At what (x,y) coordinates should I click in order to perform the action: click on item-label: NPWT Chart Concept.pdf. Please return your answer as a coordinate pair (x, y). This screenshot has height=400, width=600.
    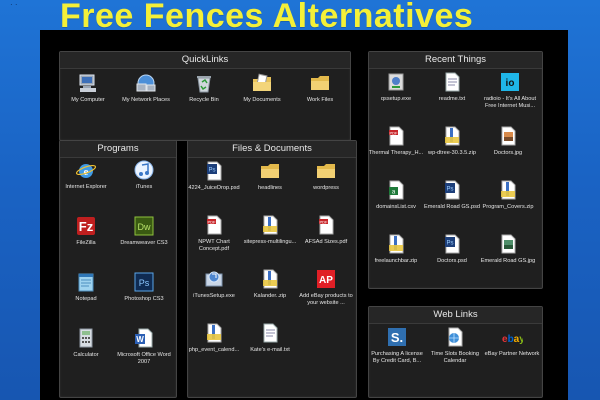
    Looking at the image, I should click on (214, 245).